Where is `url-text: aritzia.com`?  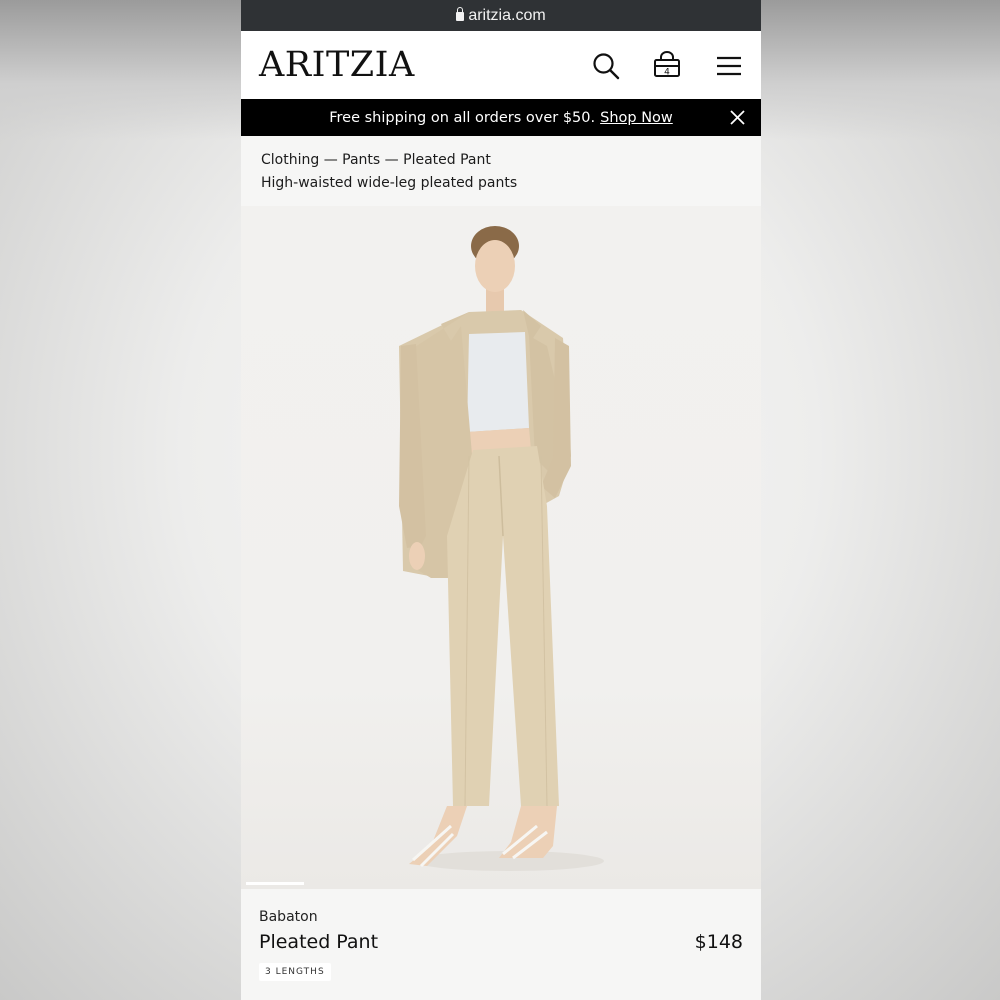
url-text: aritzia.com is located at coordinates (507, 15).